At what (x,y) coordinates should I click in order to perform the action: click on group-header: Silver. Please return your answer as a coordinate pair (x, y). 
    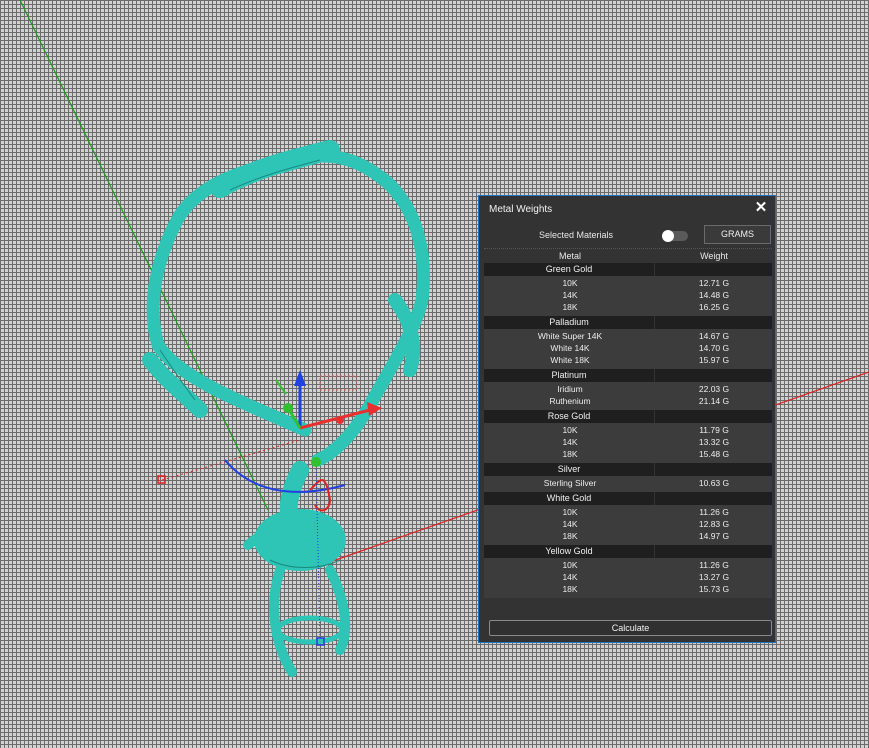
    Looking at the image, I should click on (628, 469).